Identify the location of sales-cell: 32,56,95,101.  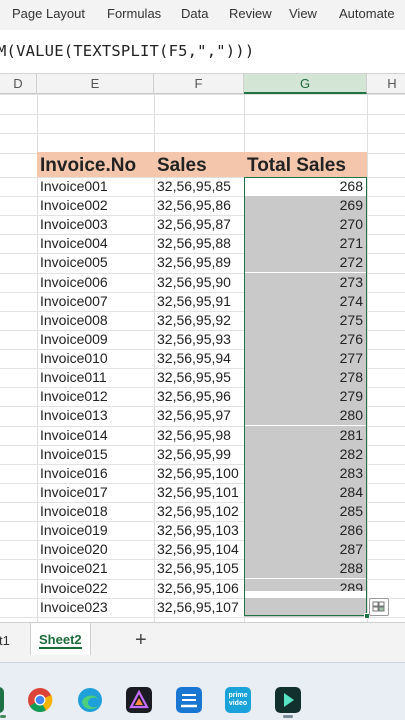
(199, 492).